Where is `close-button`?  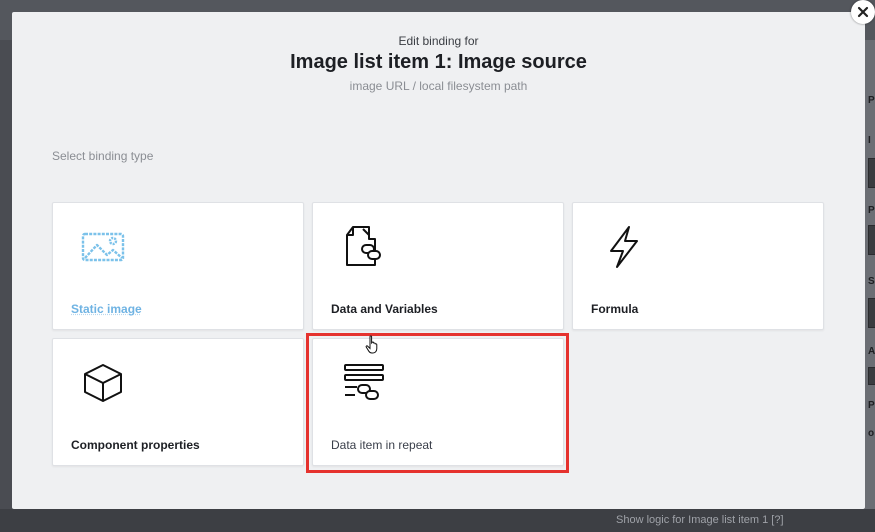 close-button is located at coordinates (863, 12).